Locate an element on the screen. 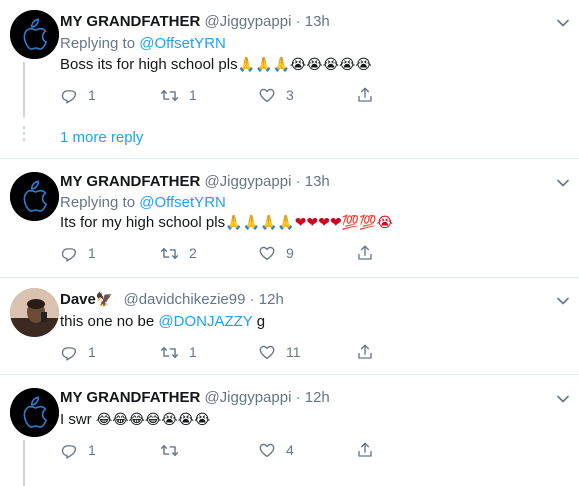 Image resolution: width=579 pixels, height=486 pixels. user-handle: @davidchikezie99 is located at coordinates (184, 299).